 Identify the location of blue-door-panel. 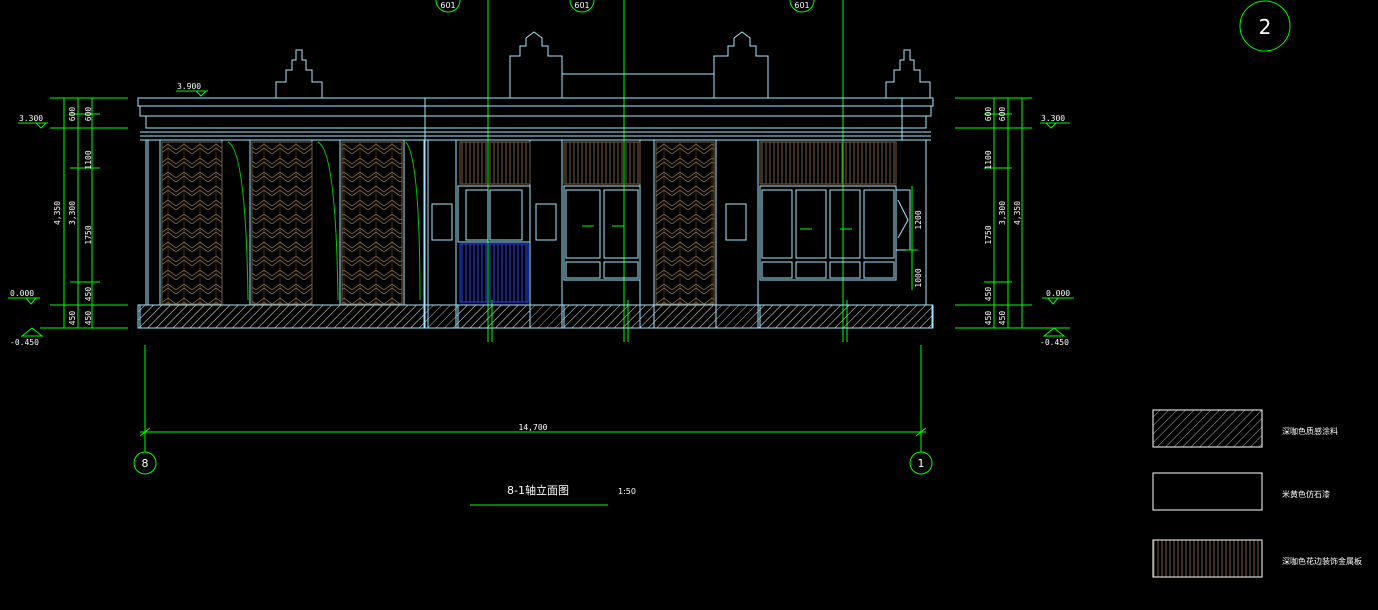
(494, 273).